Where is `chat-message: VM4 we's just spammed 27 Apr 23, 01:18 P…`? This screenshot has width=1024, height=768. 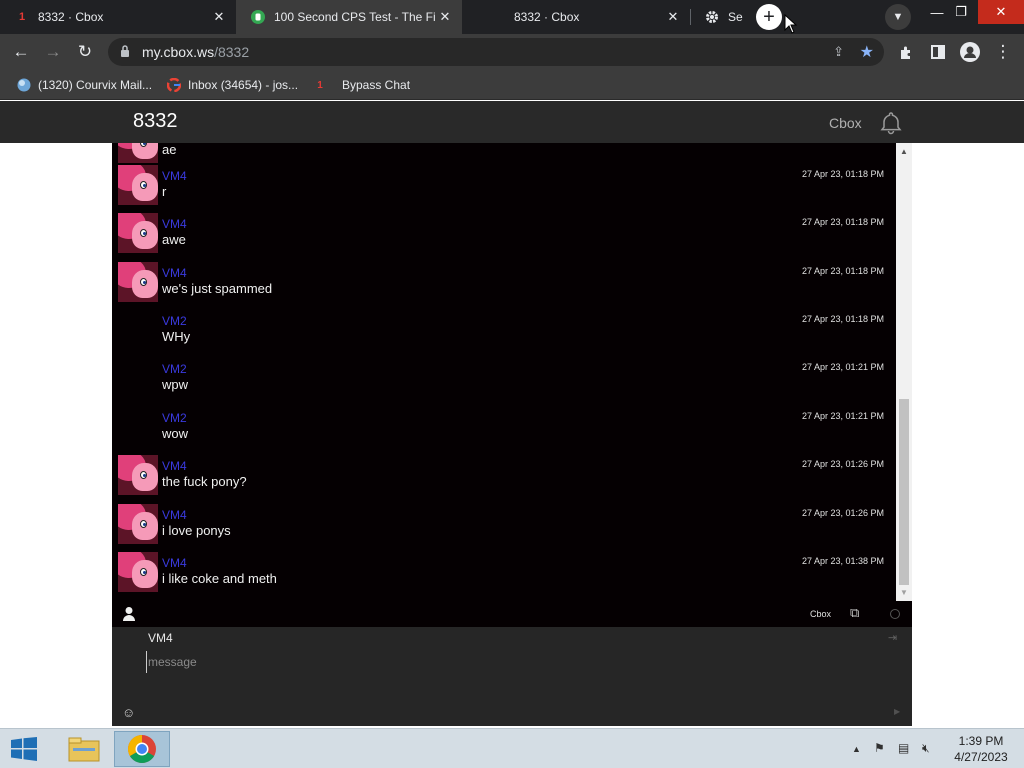
chat-message: VM4 we's just spammed 27 Apr 23, 01:18 P… is located at coordinates (504, 286).